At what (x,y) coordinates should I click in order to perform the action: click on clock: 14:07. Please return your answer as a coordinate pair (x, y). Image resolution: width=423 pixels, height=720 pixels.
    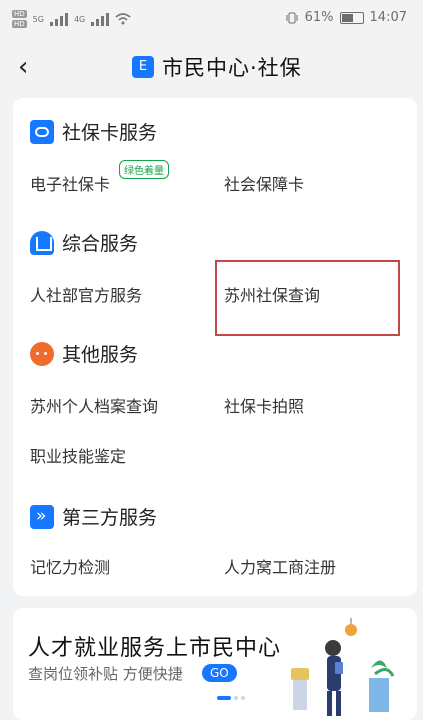
    Looking at the image, I should click on (388, 17).